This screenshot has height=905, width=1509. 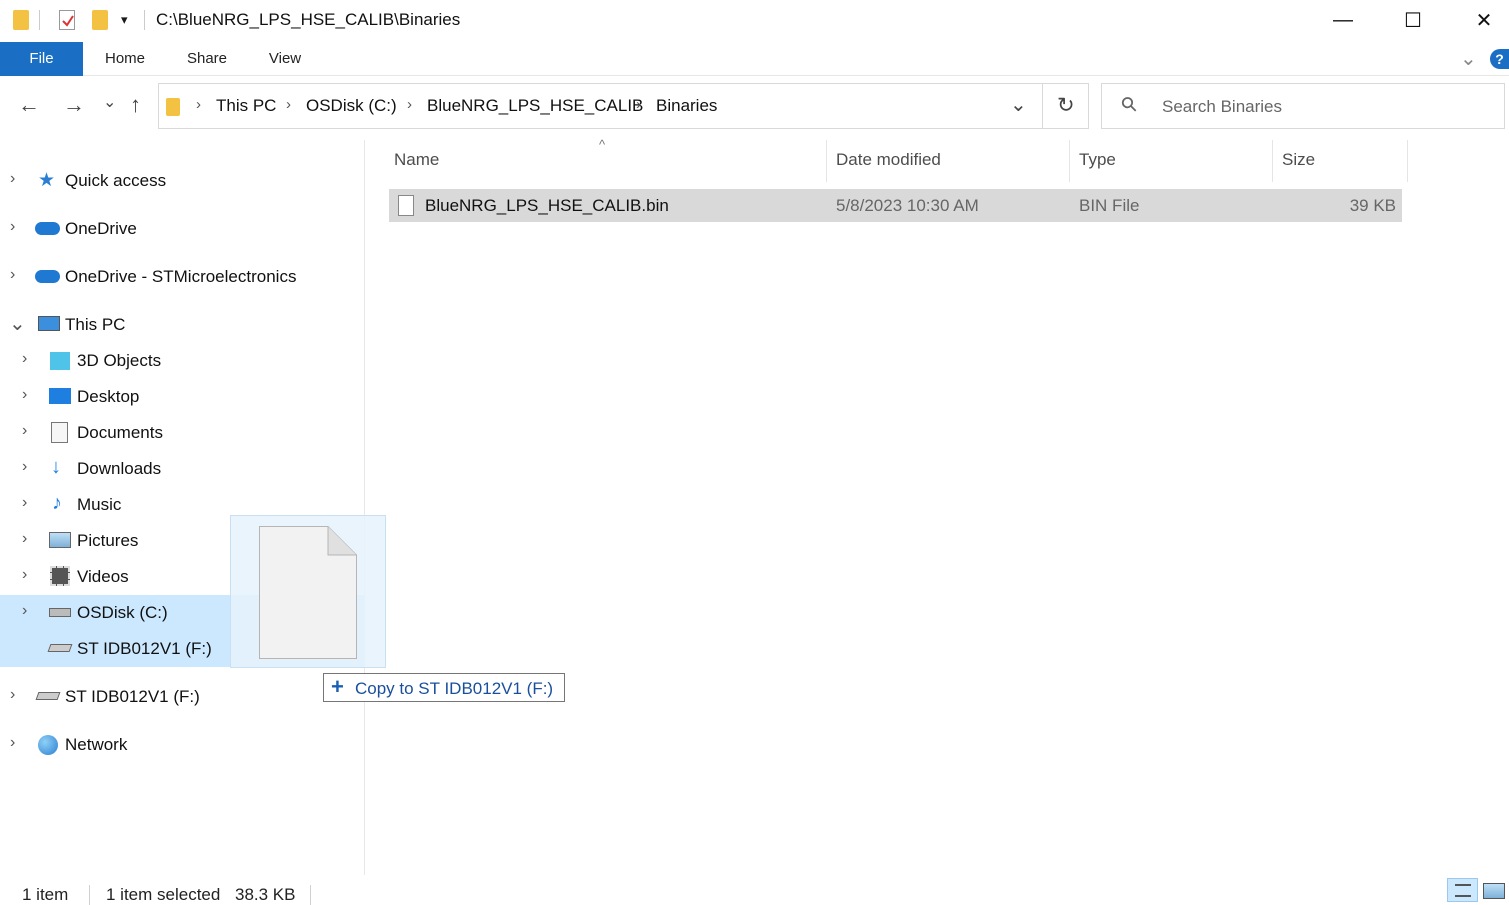 I want to click on customize-quick-access-icon: ▾, so click(x=124, y=20).